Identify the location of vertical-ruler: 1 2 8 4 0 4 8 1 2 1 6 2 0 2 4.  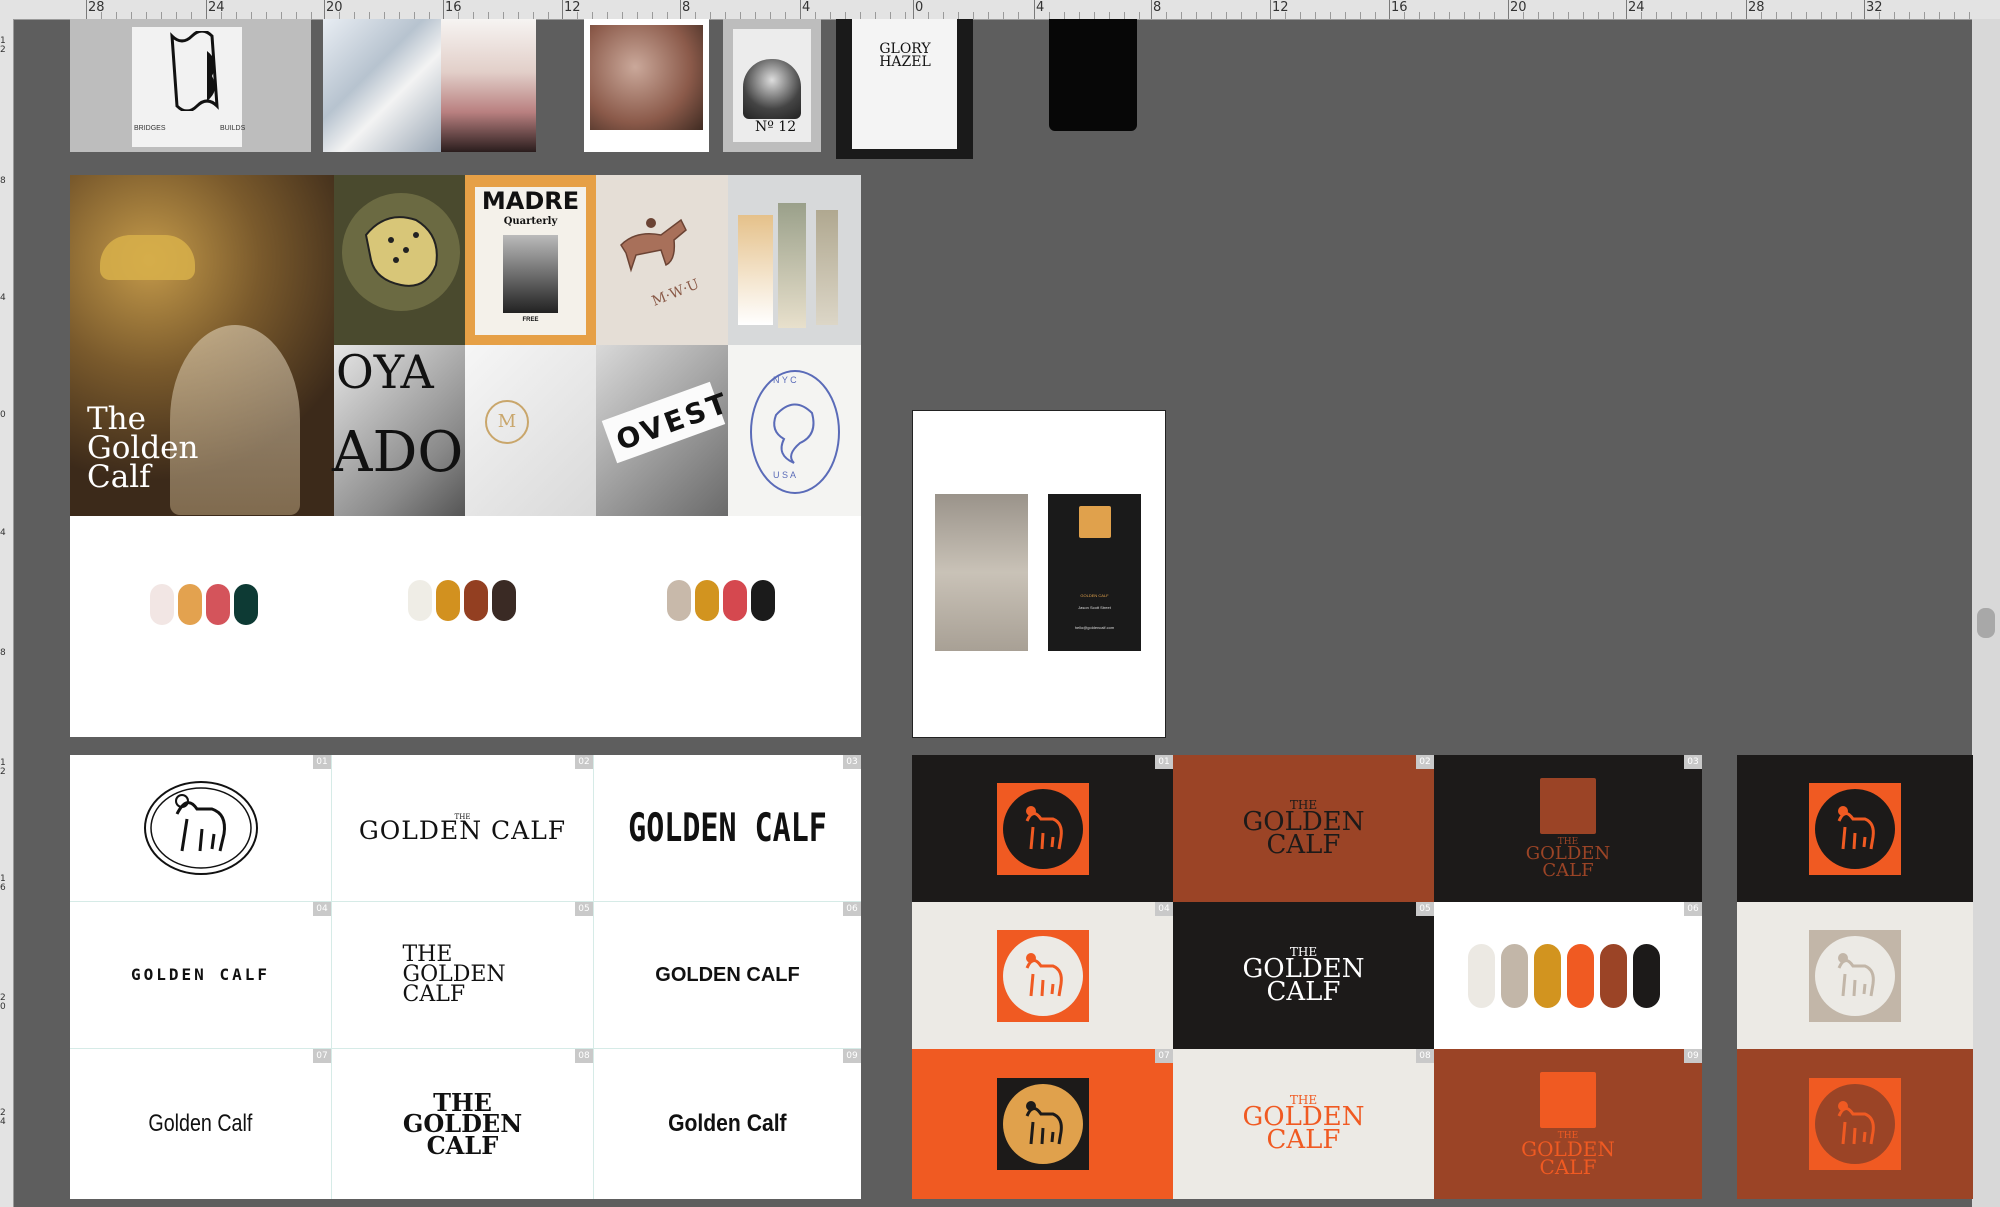
(7, 613).